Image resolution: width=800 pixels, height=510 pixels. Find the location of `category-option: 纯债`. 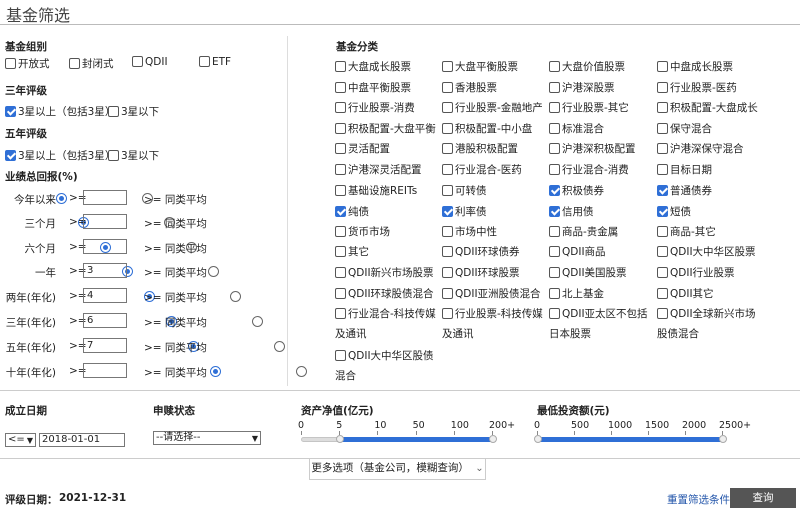

category-option: 纯债 is located at coordinates (352, 211).